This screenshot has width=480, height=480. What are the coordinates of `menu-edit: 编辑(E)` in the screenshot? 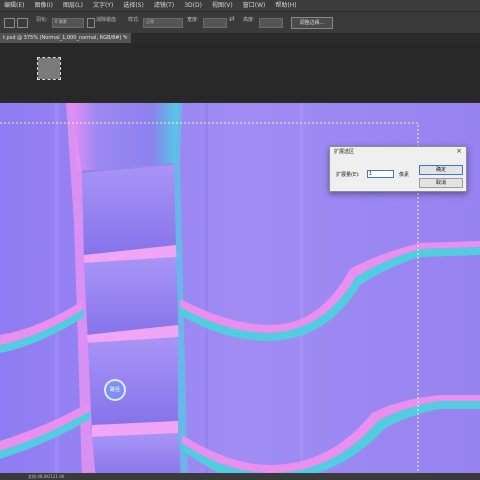 It's located at (14, 5).